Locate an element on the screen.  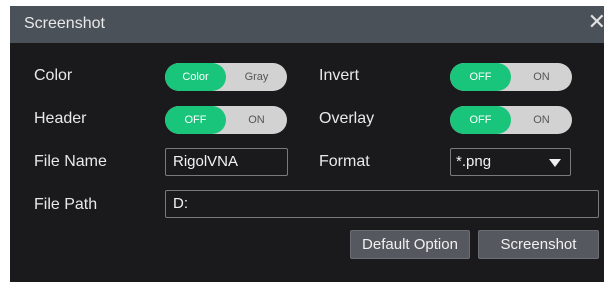
dialog-titlebar: Screenshot ✕ is located at coordinates (307, 24).